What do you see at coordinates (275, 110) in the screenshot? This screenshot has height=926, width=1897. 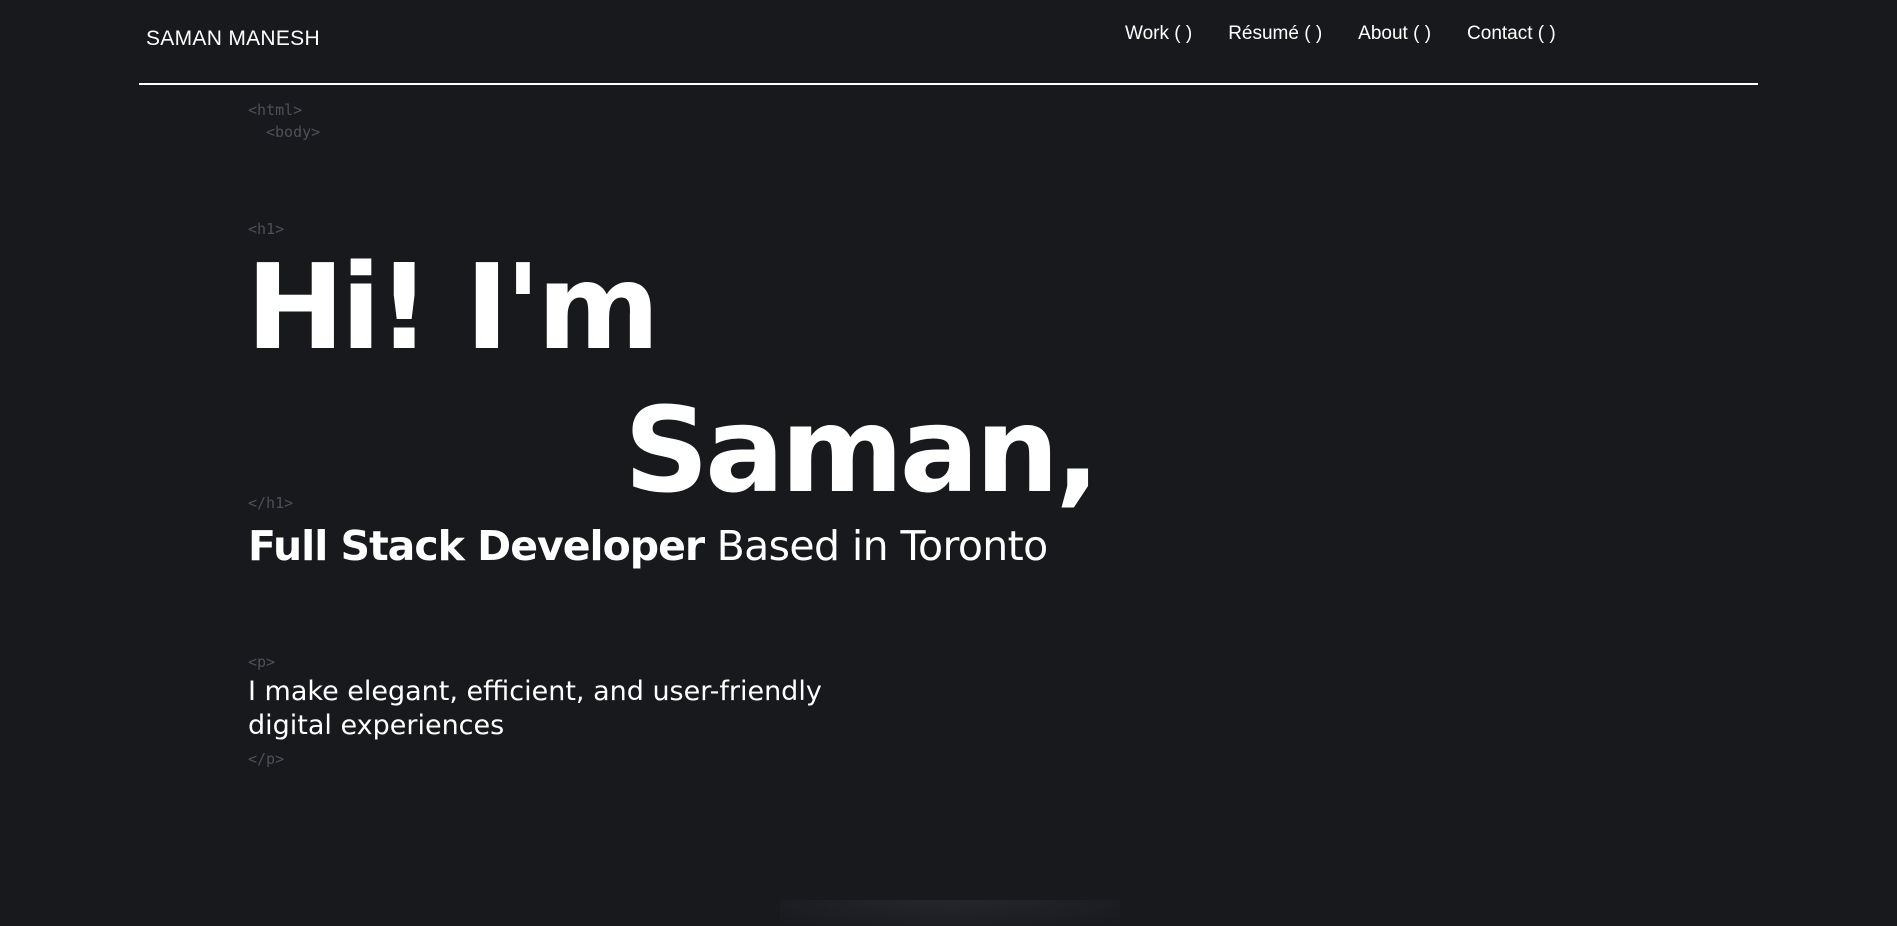 I see `code-tag-html-open: <html>` at bounding box center [275, 110].